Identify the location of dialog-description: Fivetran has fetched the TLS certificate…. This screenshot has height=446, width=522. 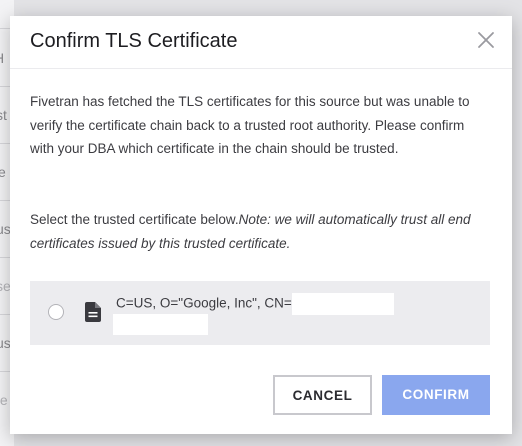
(250, 125).